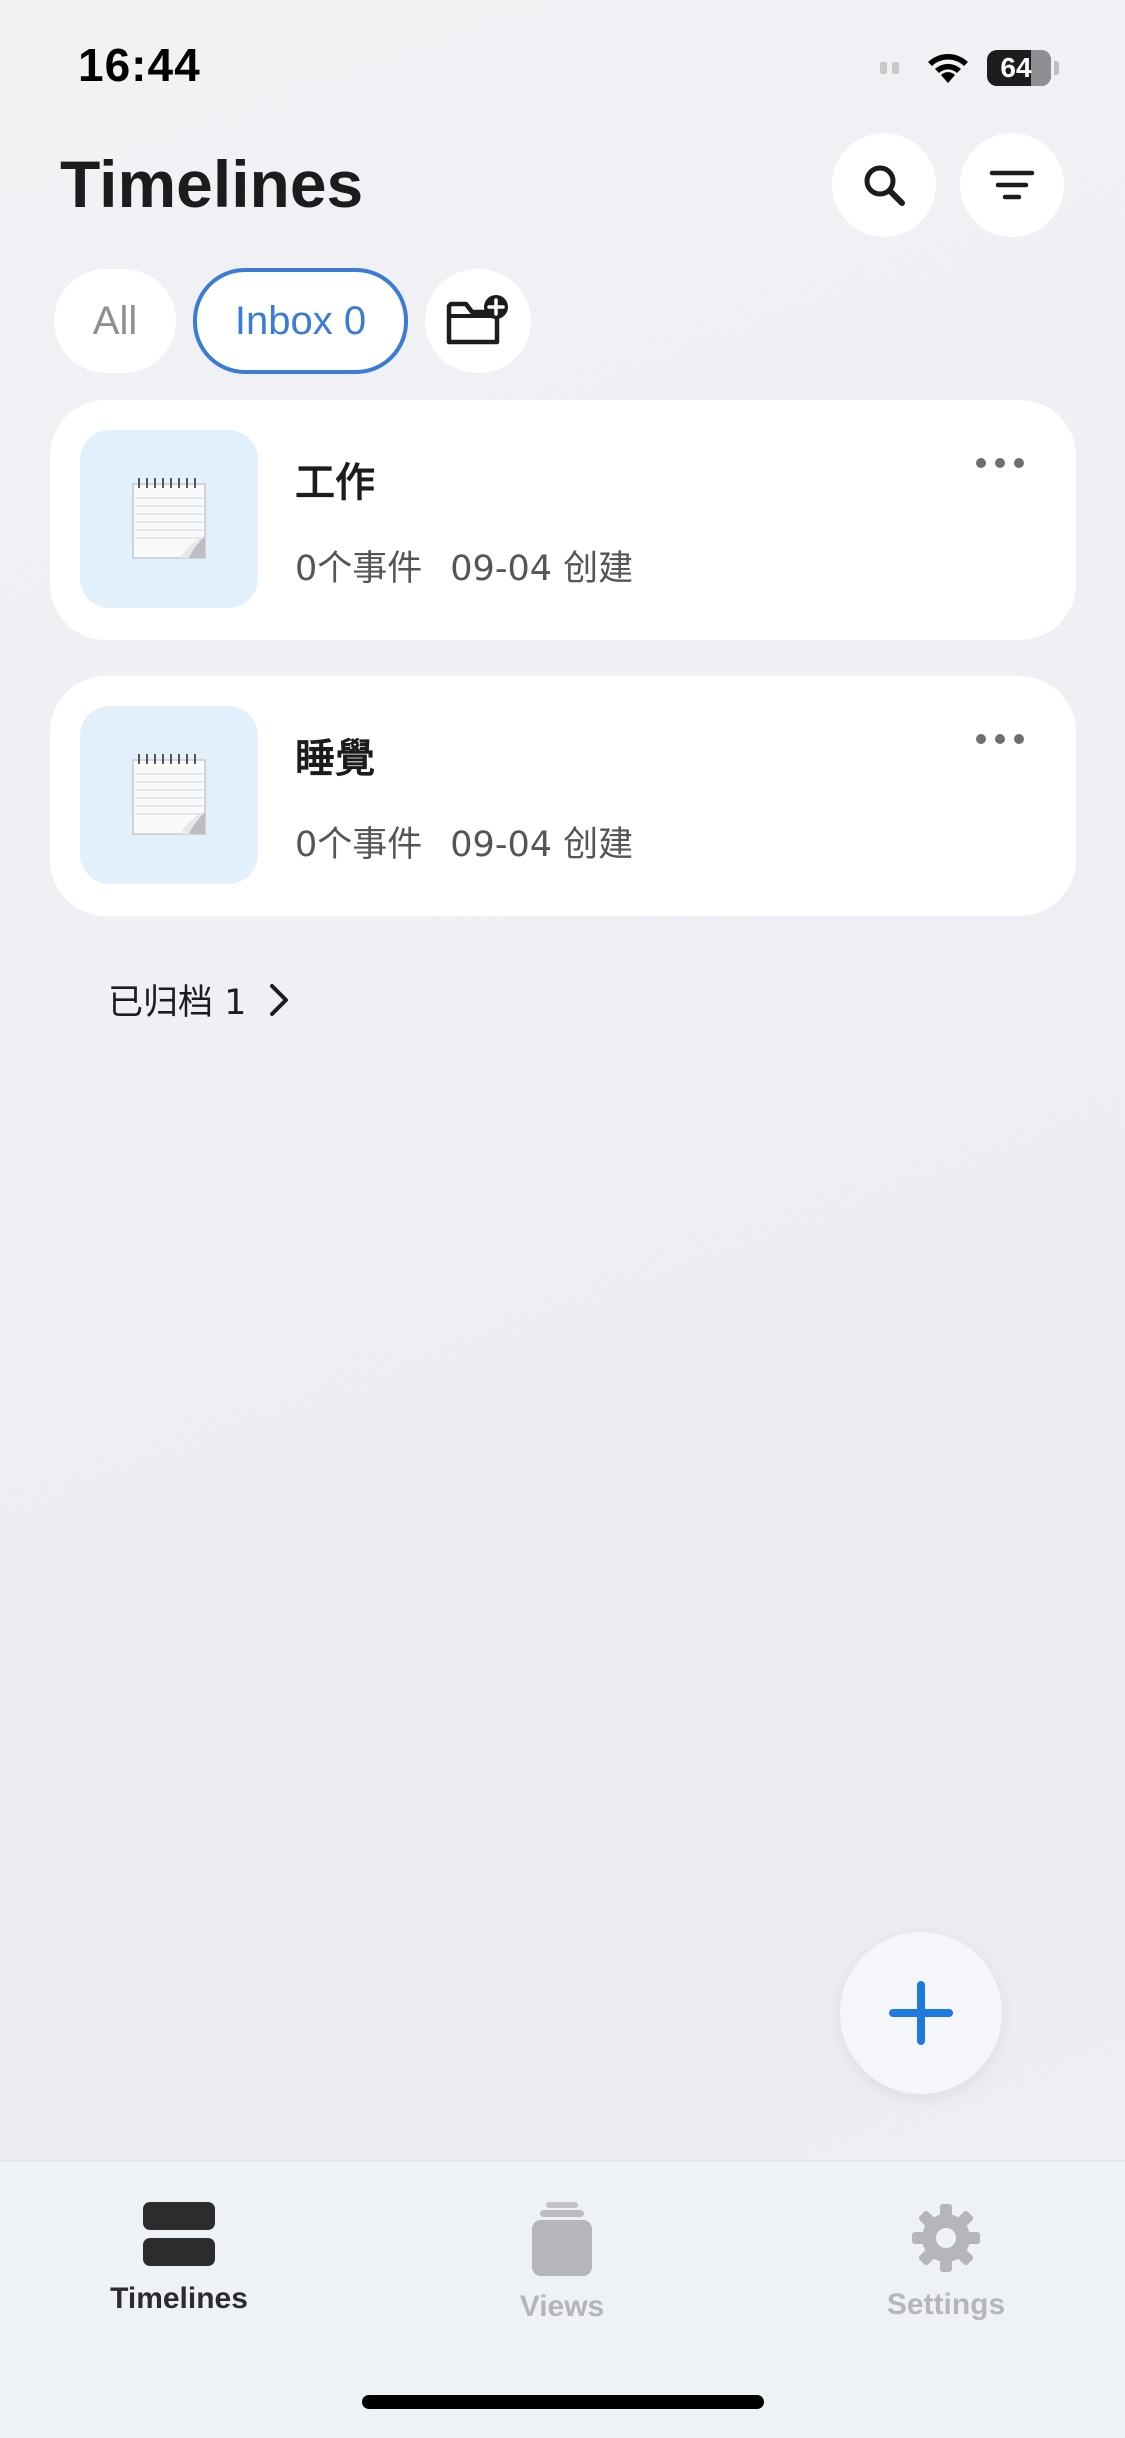  Describe the element at coordinates (300, 321) in the screenshot. I see `filter-inbox-chip: Inbox 0` at that location.